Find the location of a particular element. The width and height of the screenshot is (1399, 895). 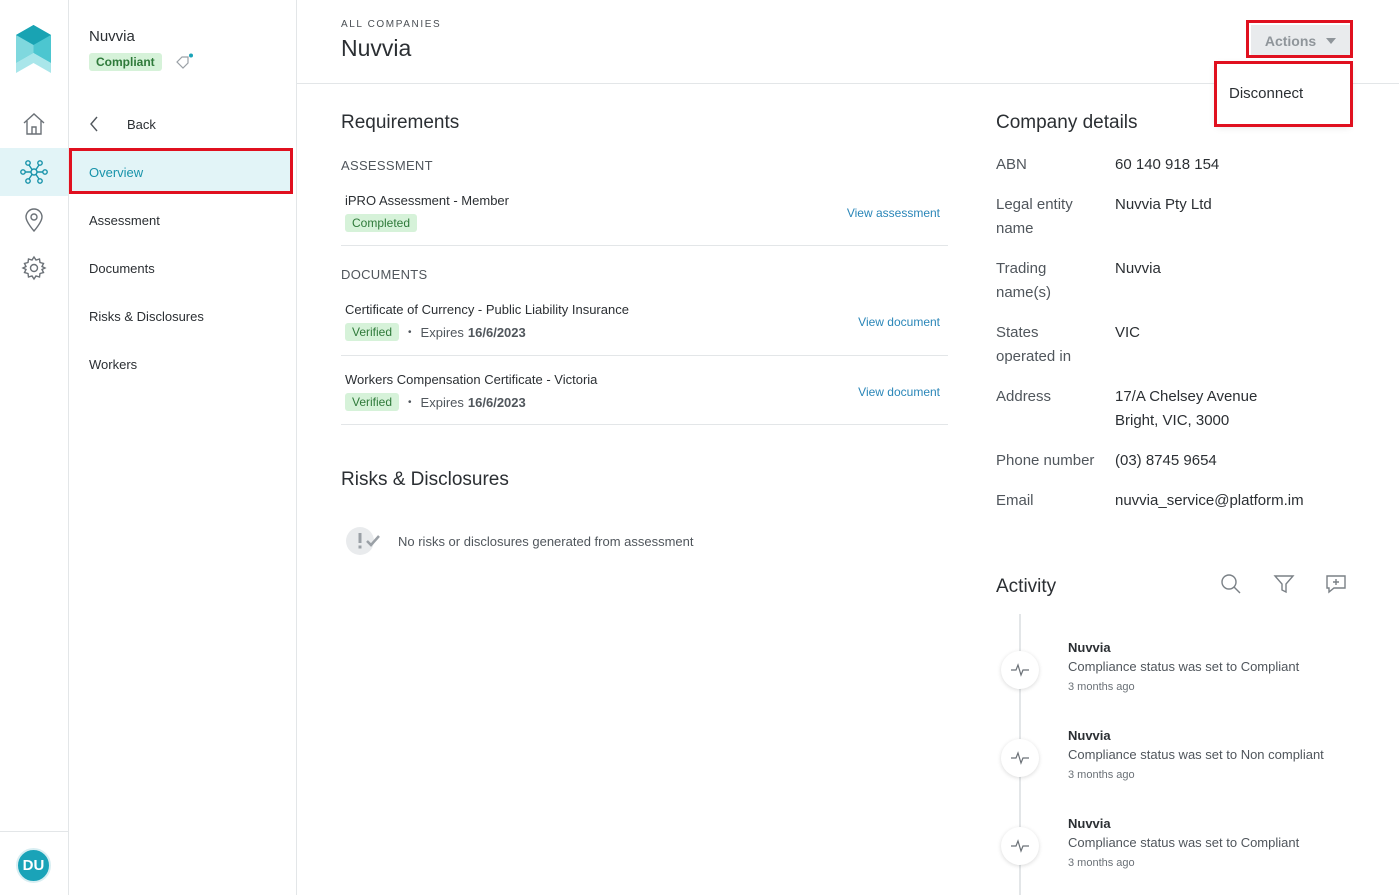

detail-key: ABN is located at coordinates (1011, 164).